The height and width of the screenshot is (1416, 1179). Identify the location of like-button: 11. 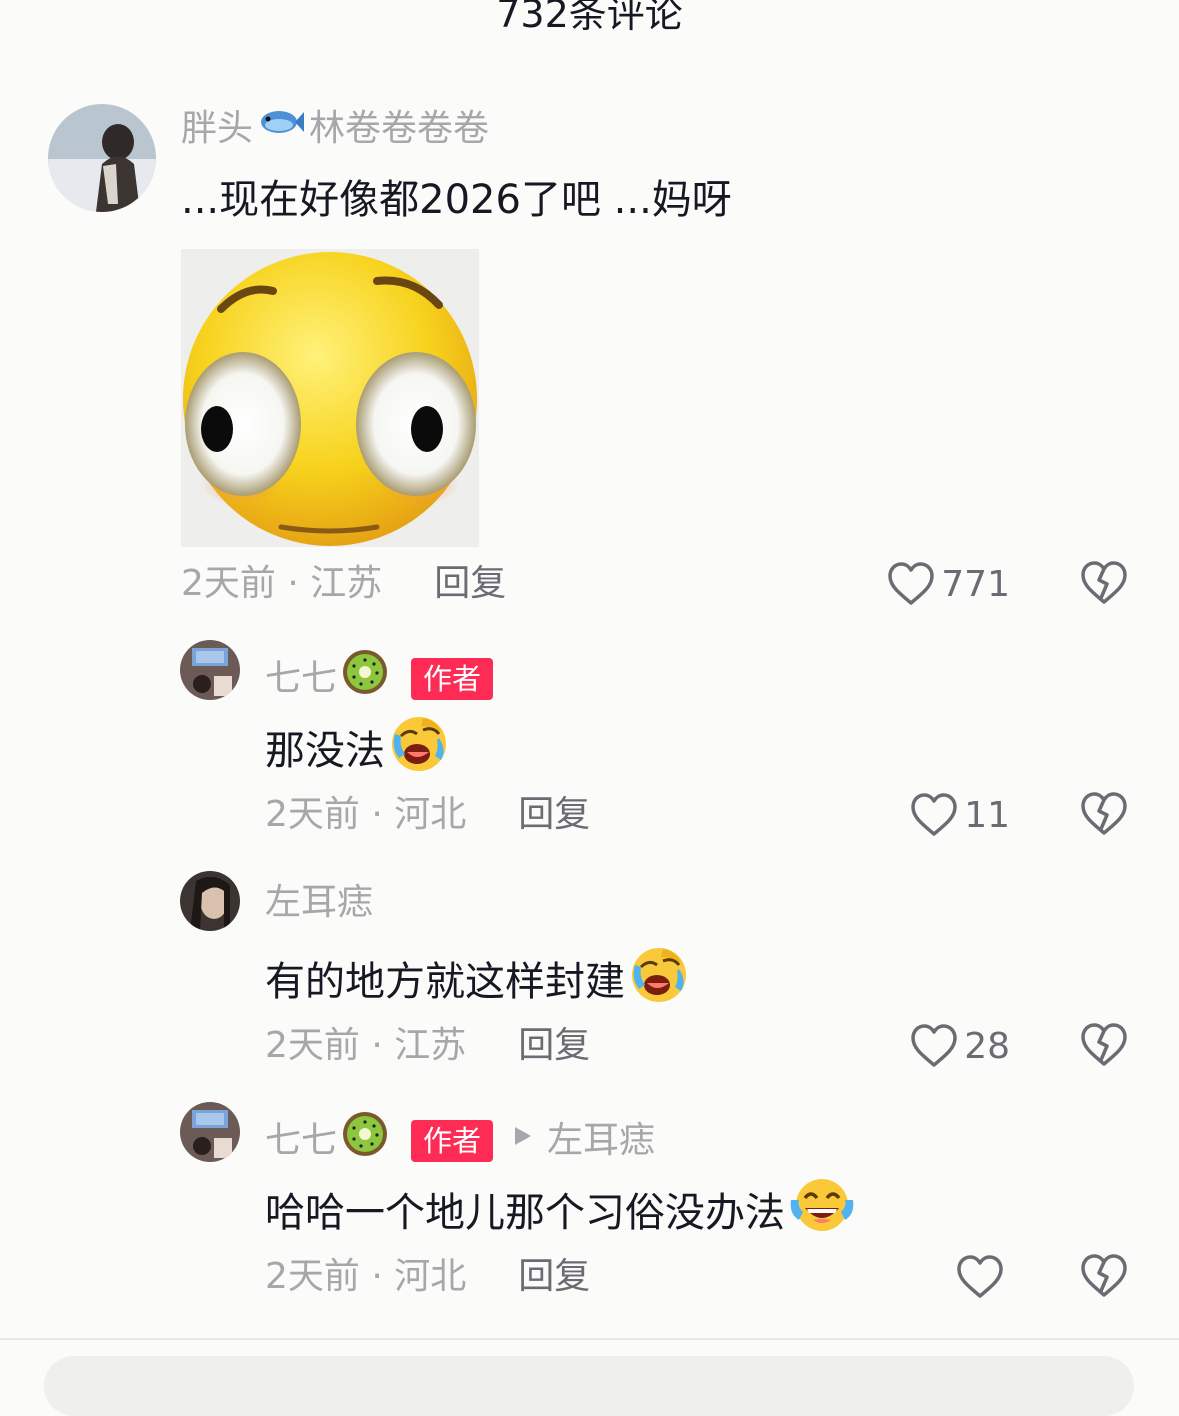
(945, 815).